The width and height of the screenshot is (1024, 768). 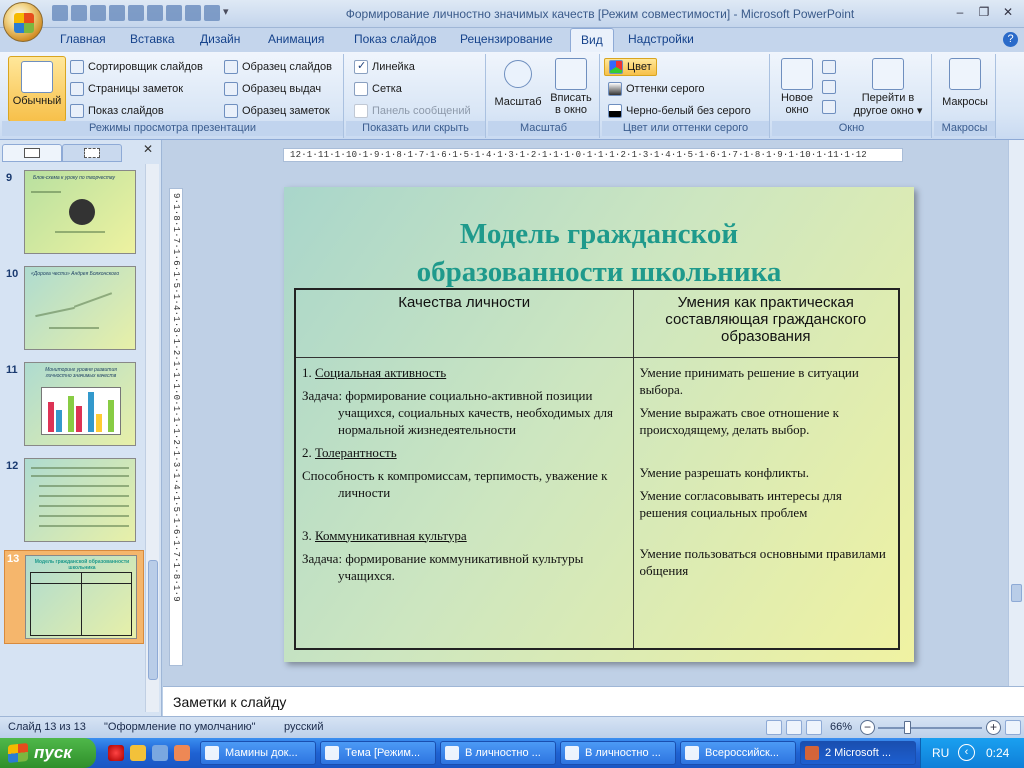 What do you see at coordinates (136, 67) in the screenshot?
I see `slide-sorter-button: Сортировщик слайдов` at bounding box center [136, 67].